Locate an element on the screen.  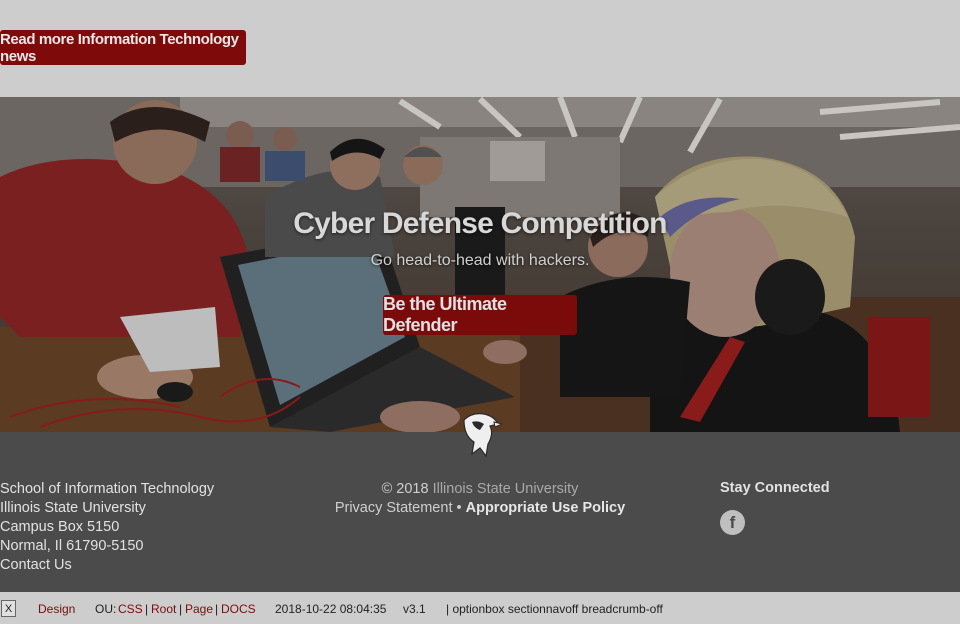
timestamp: 2018-10-22 08:04:35 is located at coordinates (331, 609).